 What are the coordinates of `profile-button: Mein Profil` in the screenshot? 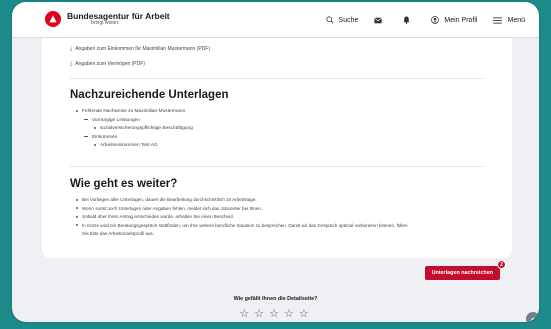 It's located at (454, 20).